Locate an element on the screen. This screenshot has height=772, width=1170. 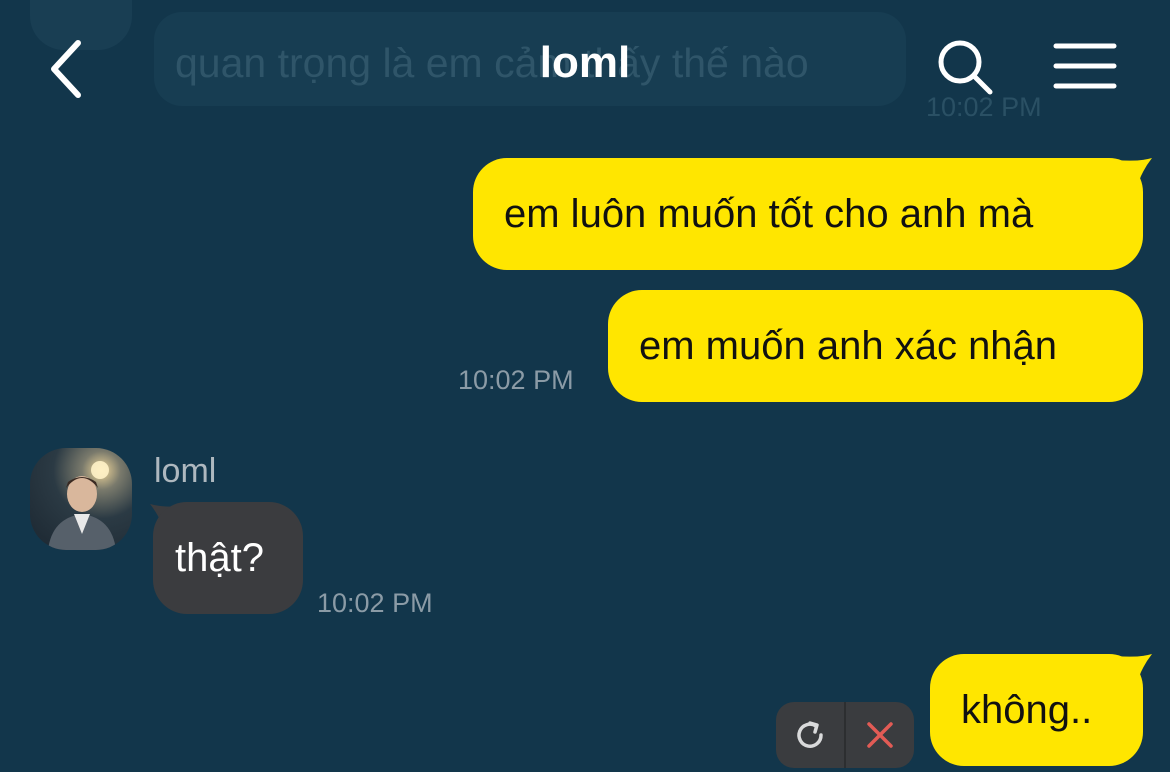
message-bubble-outgoing: em muốn anh xác nhận is located at coordinates (875, 346).